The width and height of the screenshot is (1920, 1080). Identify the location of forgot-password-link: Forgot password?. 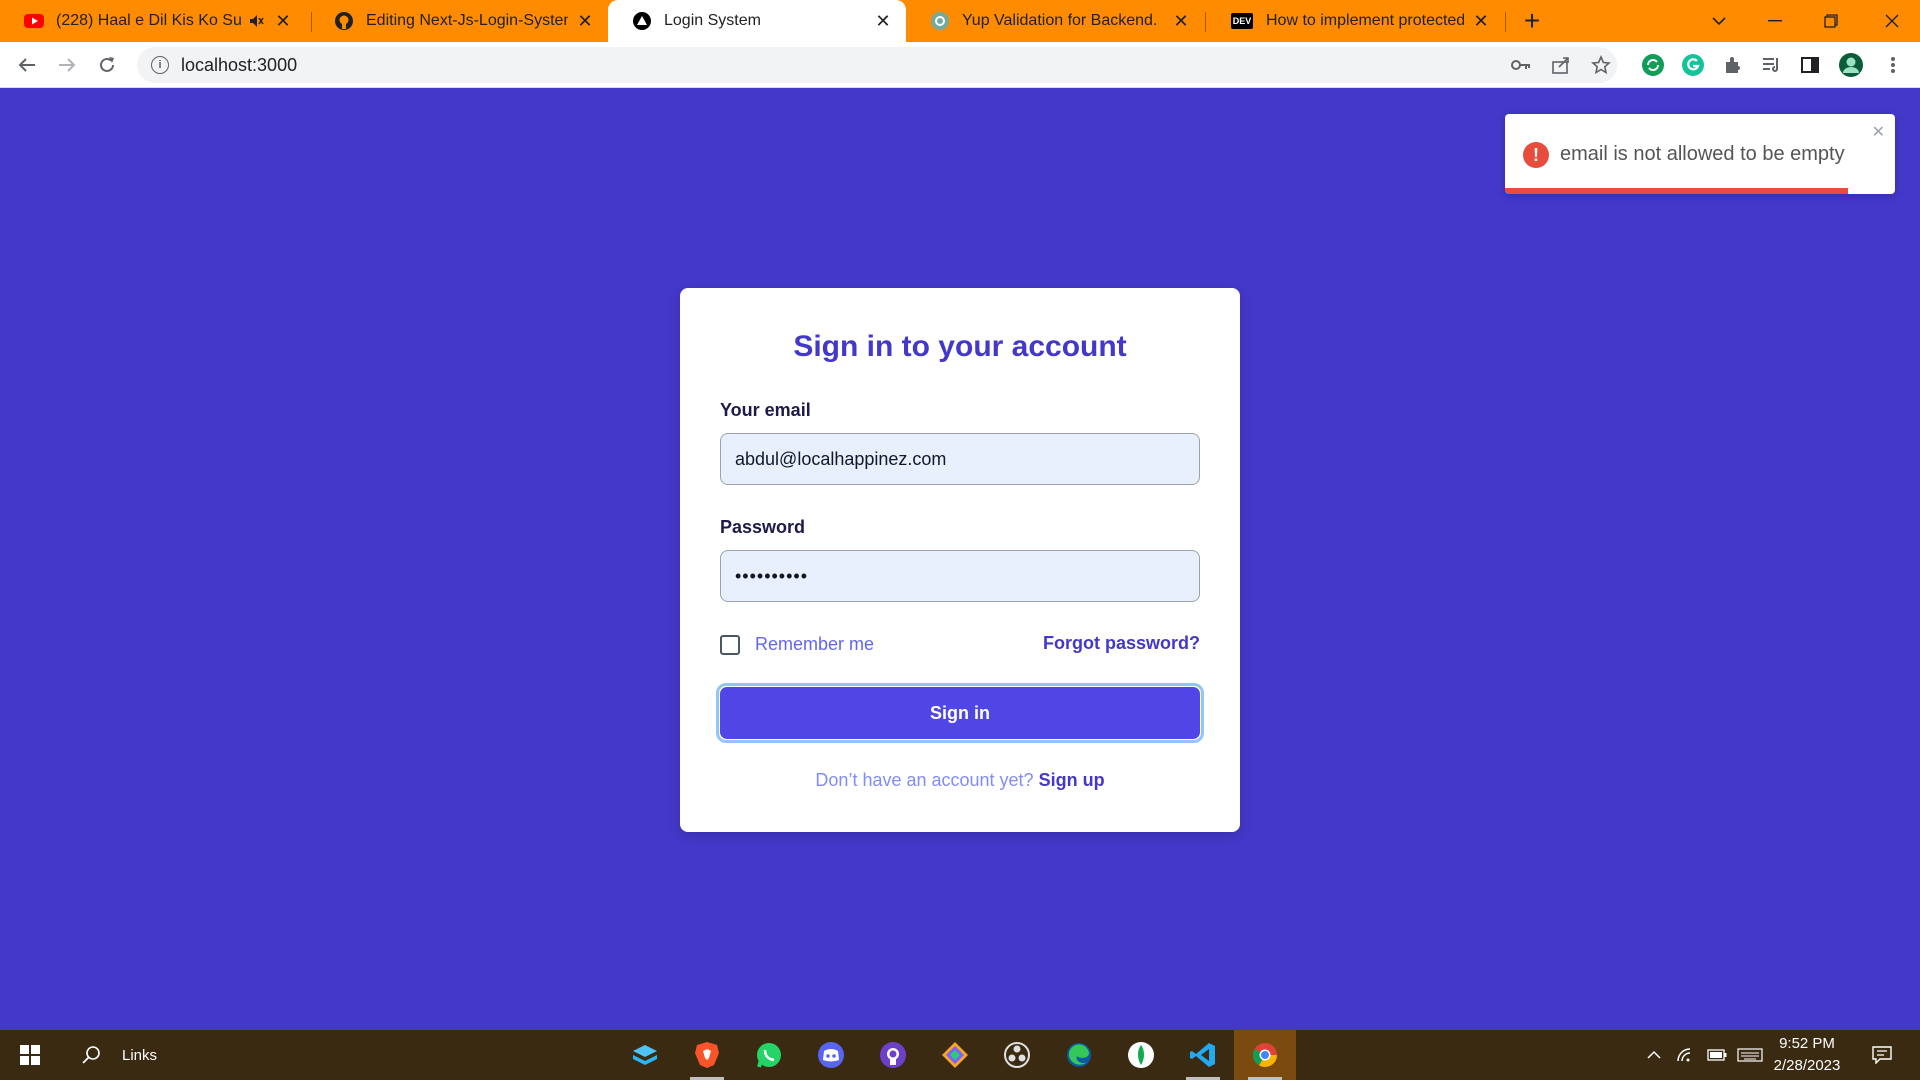
(1121, 643).